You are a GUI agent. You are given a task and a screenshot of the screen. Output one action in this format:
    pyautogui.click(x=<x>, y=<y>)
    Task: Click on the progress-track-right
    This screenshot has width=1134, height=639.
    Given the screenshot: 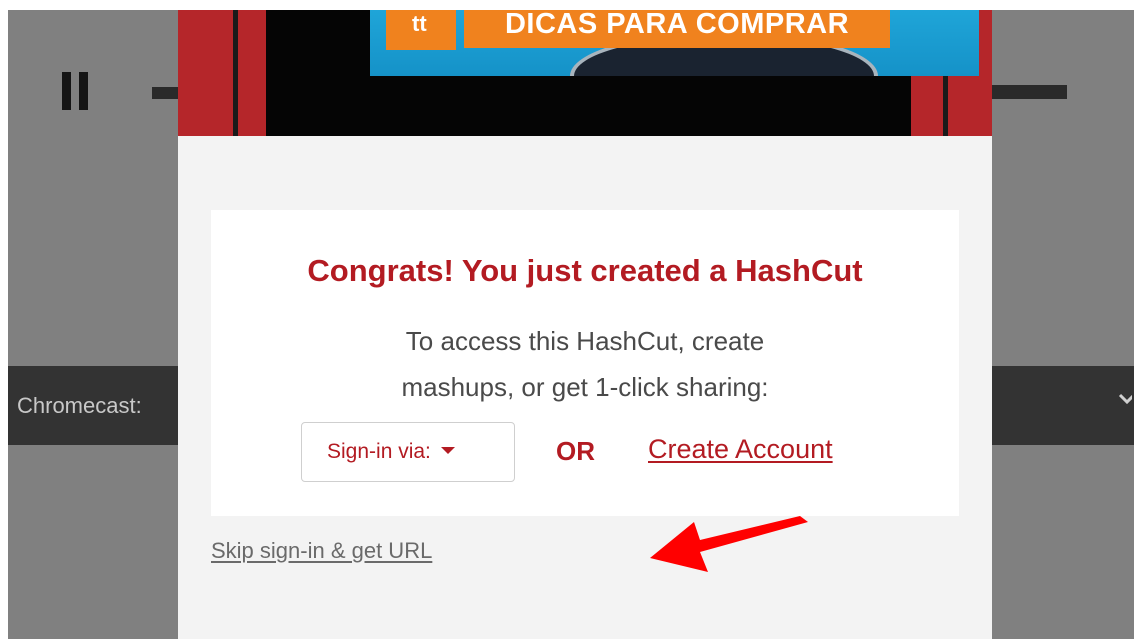 What is the action you would take?
    pyautogui.click(x=1028, y=92)
    